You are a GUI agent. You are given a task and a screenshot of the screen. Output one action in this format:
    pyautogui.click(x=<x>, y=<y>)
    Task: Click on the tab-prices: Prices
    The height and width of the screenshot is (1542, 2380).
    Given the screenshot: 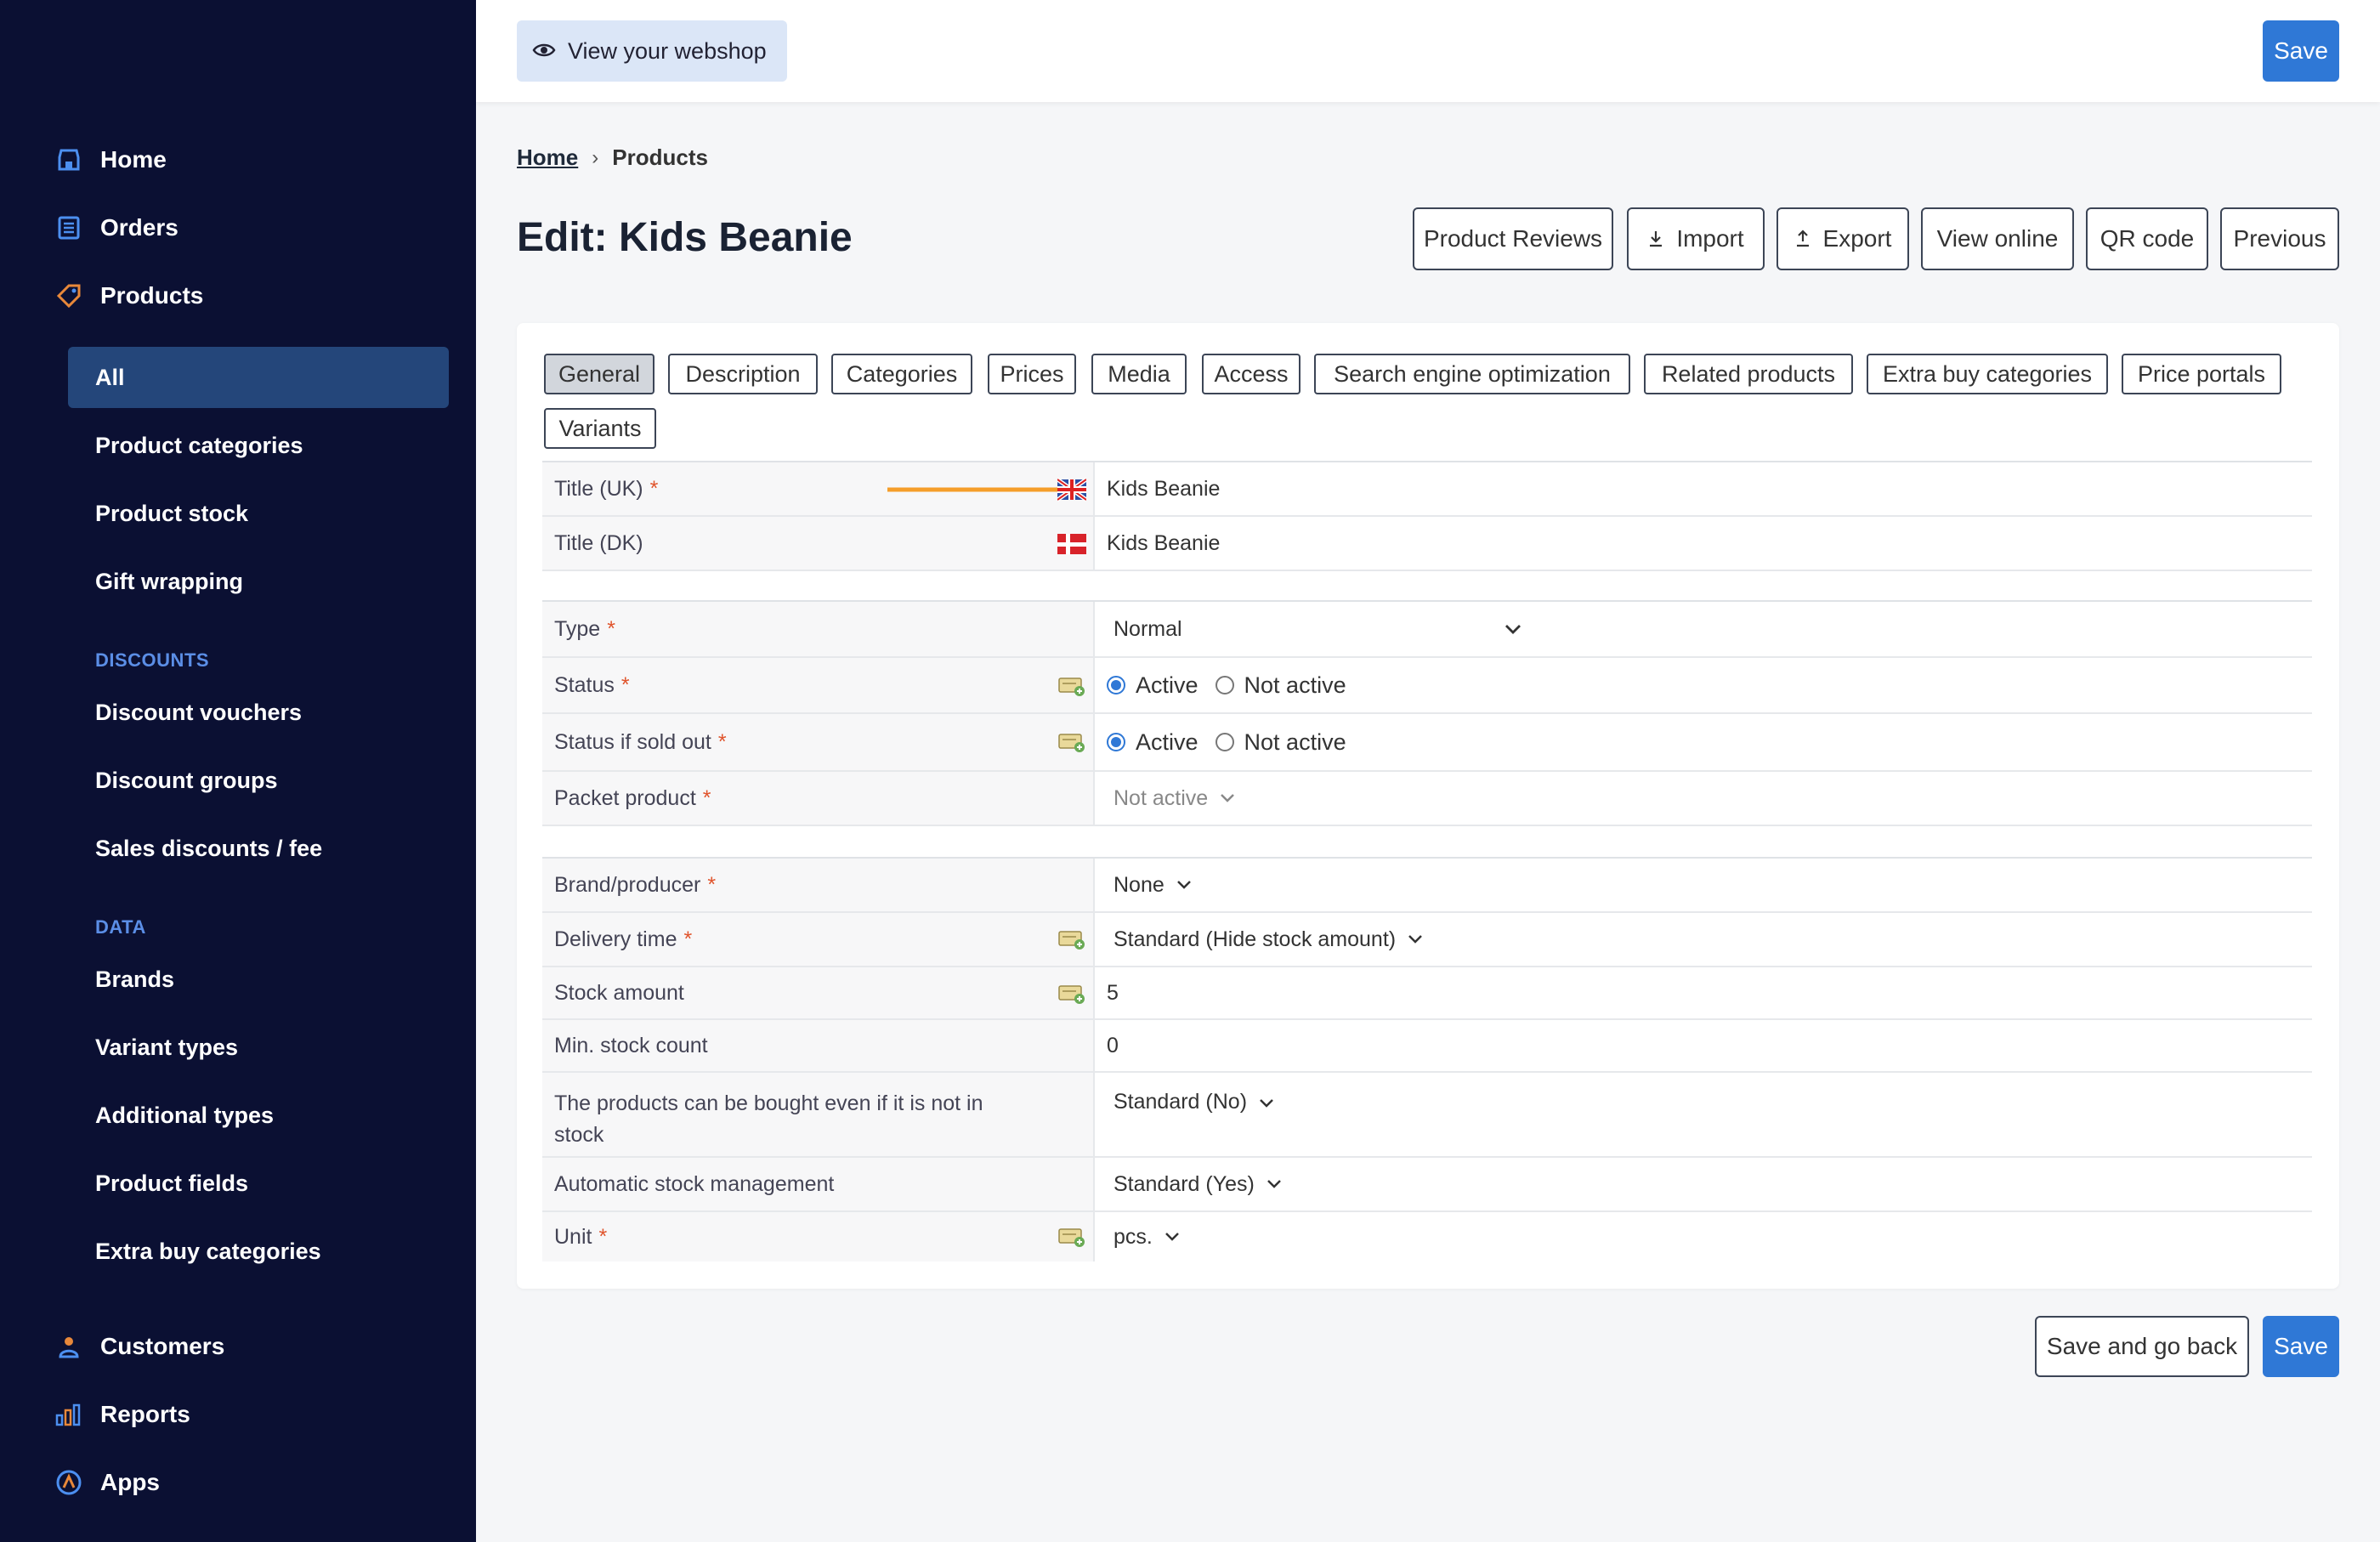 What is the action you would take?
    pyautogui.click(x=1032, y=374)
    